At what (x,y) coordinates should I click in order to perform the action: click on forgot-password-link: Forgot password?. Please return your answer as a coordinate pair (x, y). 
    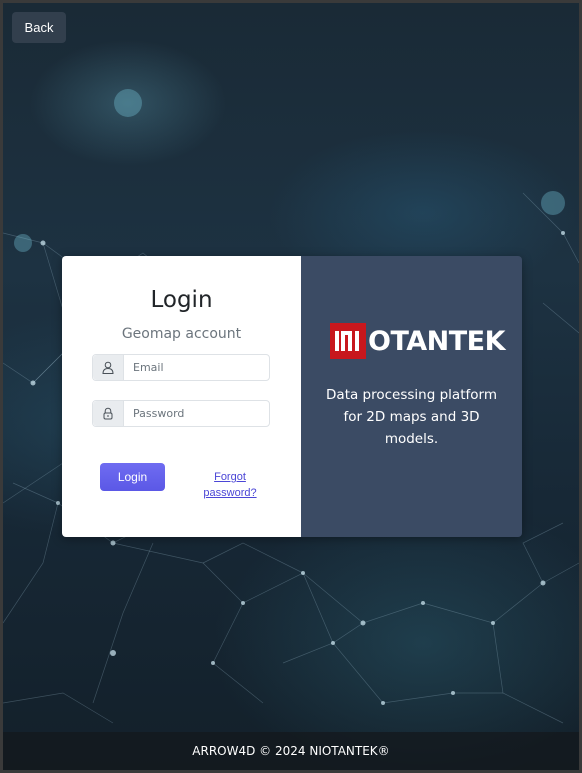
    Looking at the image, I should click on (230, 485).